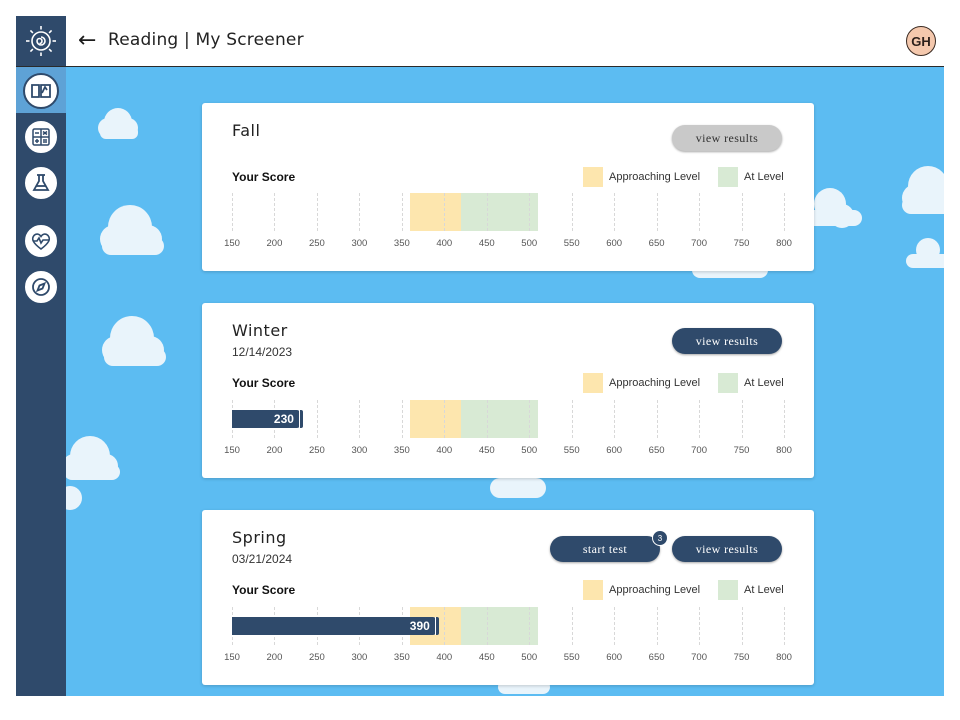 The height and width of the screenshot is (720, 960). Describe the element at coordinates (419, 626) in the screenshot. I see `score-value: 390` at that location.